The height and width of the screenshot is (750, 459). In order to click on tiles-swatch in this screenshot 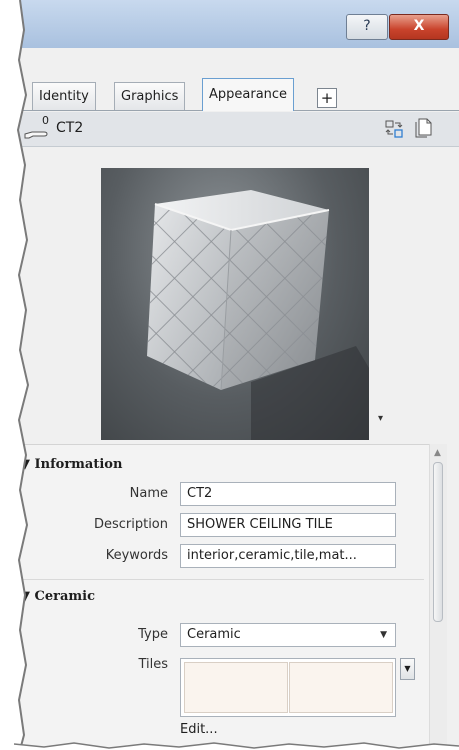, I will do `click(288, 687)`.